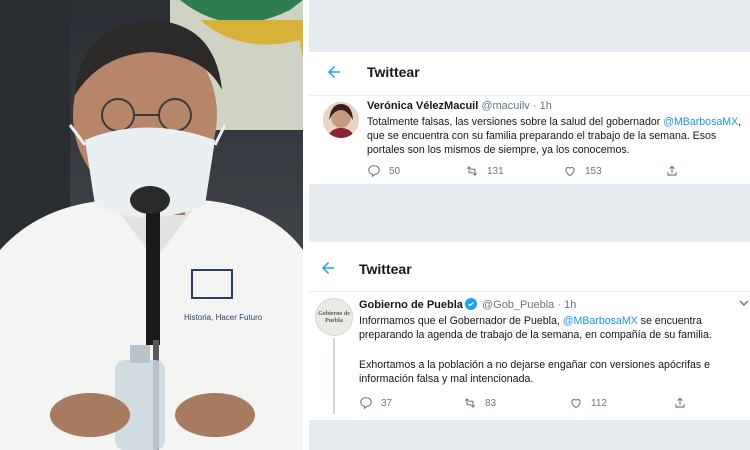  I want to click on like-button: 153, so click(582, 171).